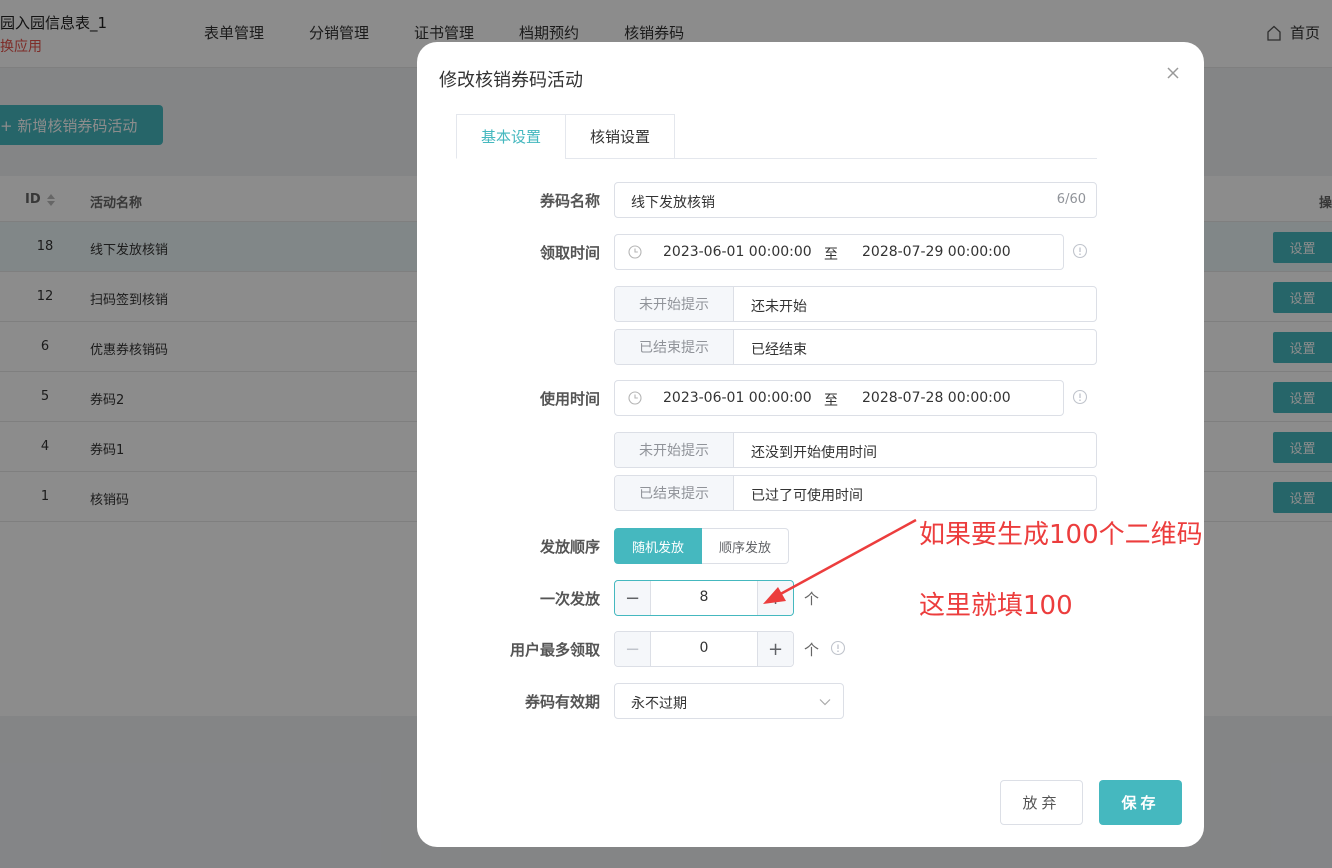 The width and height of the screenshot is (1332, 868). Describe the element at coordinates (814, 453) in the screenshot. I see `not-started-tip-value: 还没到开始使用时间` at that location.